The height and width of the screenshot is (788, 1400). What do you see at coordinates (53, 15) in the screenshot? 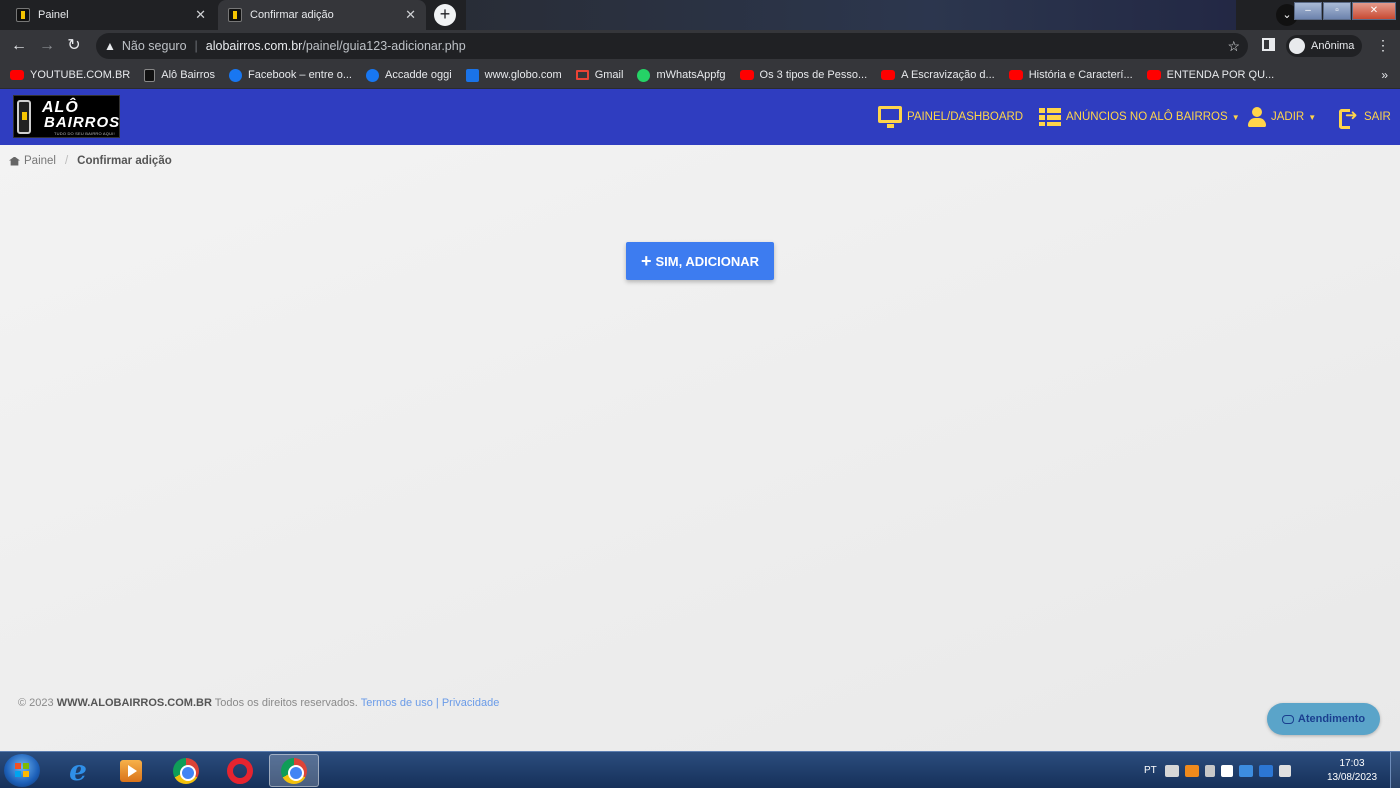
I see `tab-label: Painel` at bounding box center [53, 15].